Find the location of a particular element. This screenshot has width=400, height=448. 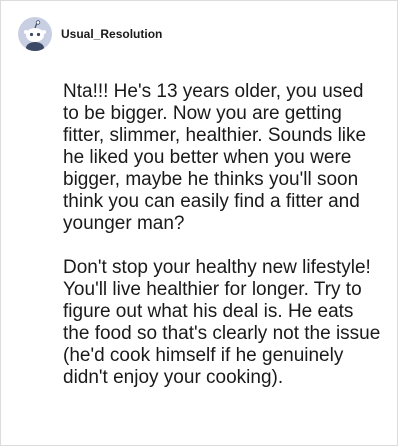

username: Usual_Resolution is located at coordinates (111, 34).